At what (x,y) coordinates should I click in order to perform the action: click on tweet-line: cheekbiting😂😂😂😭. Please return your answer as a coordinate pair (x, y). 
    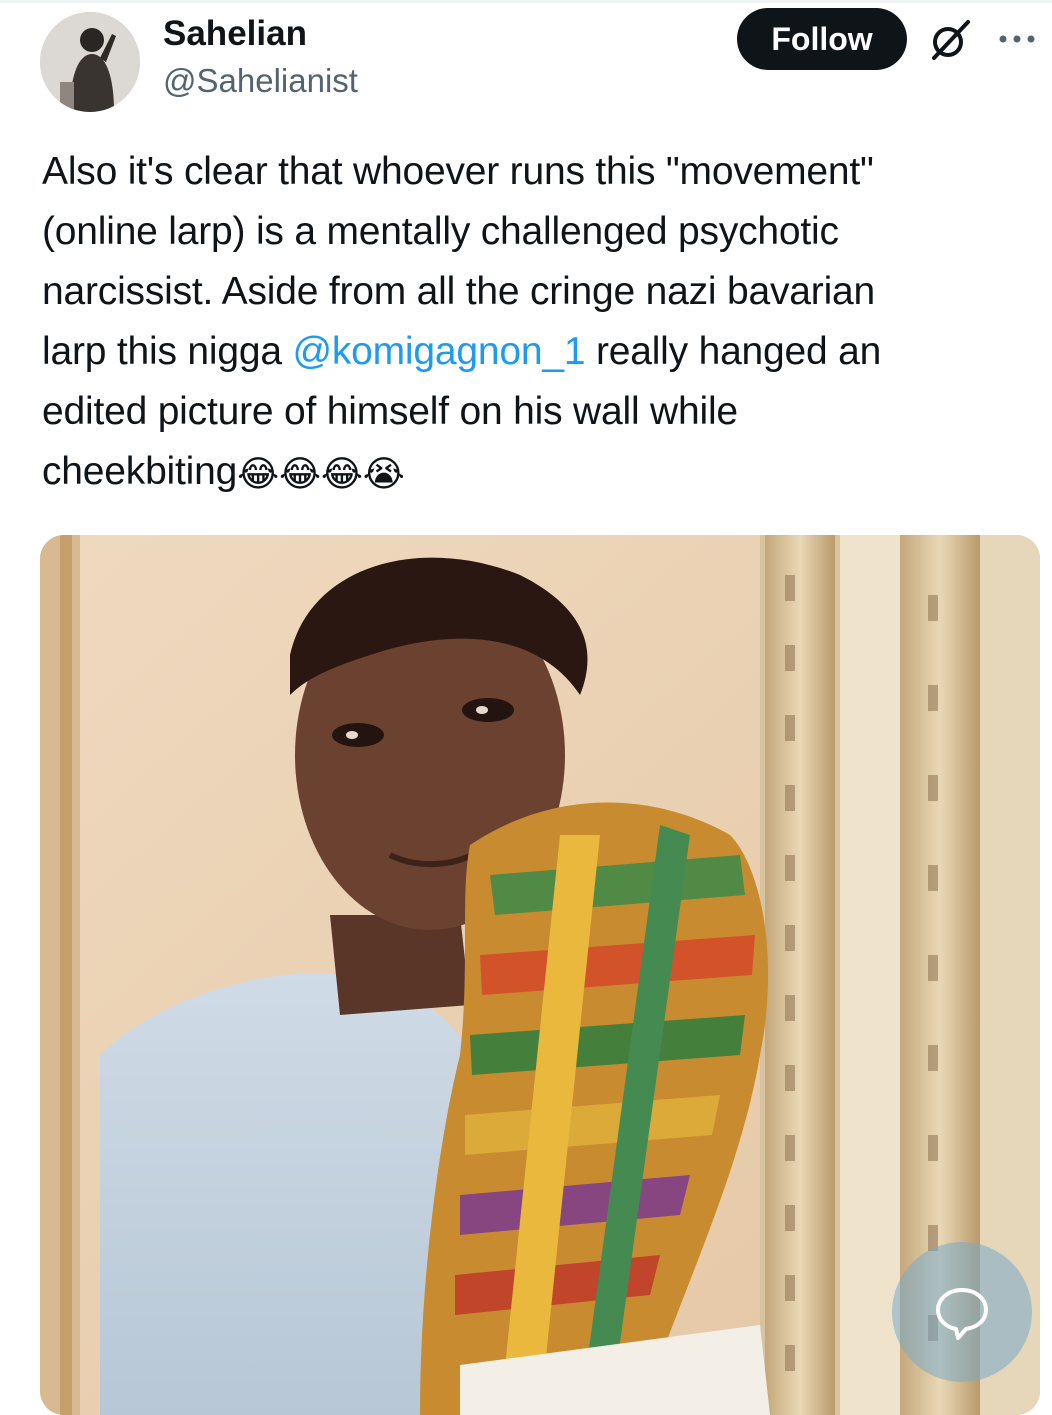
    Looking at the image, I should click on (534, 472).